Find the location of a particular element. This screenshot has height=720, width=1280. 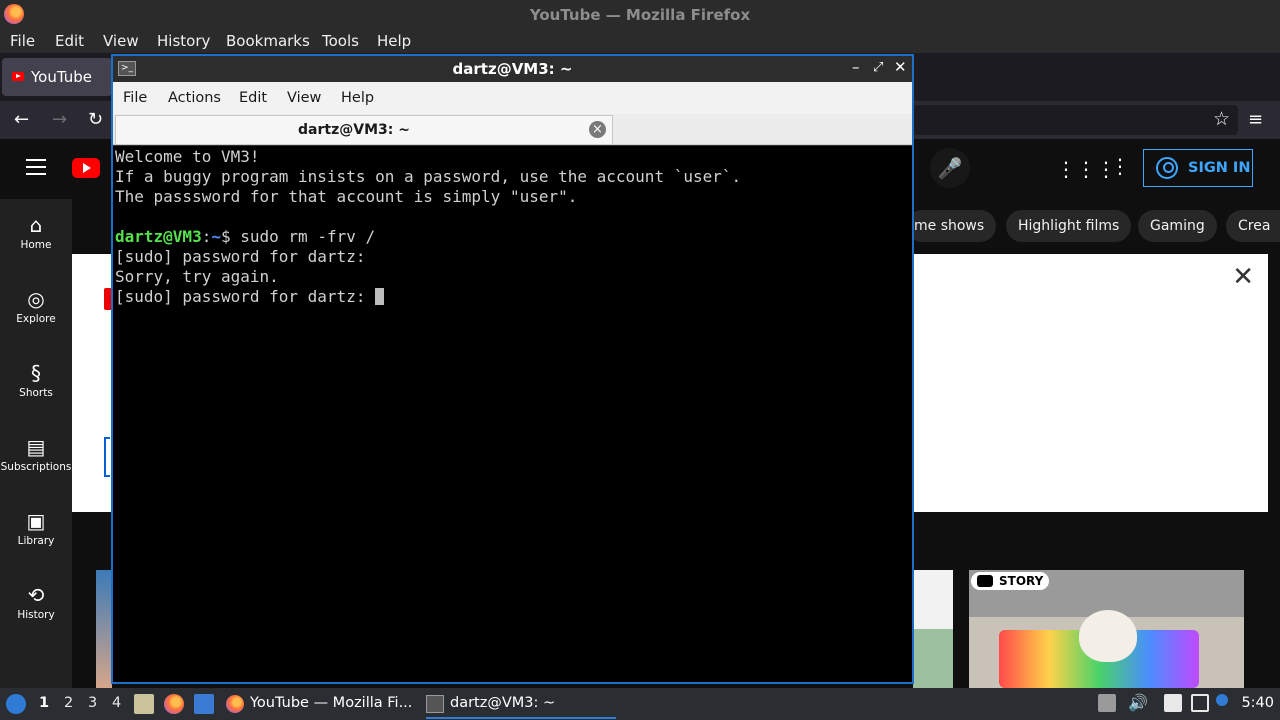

workspace-1: 1 is located at coordinates (44, 703).